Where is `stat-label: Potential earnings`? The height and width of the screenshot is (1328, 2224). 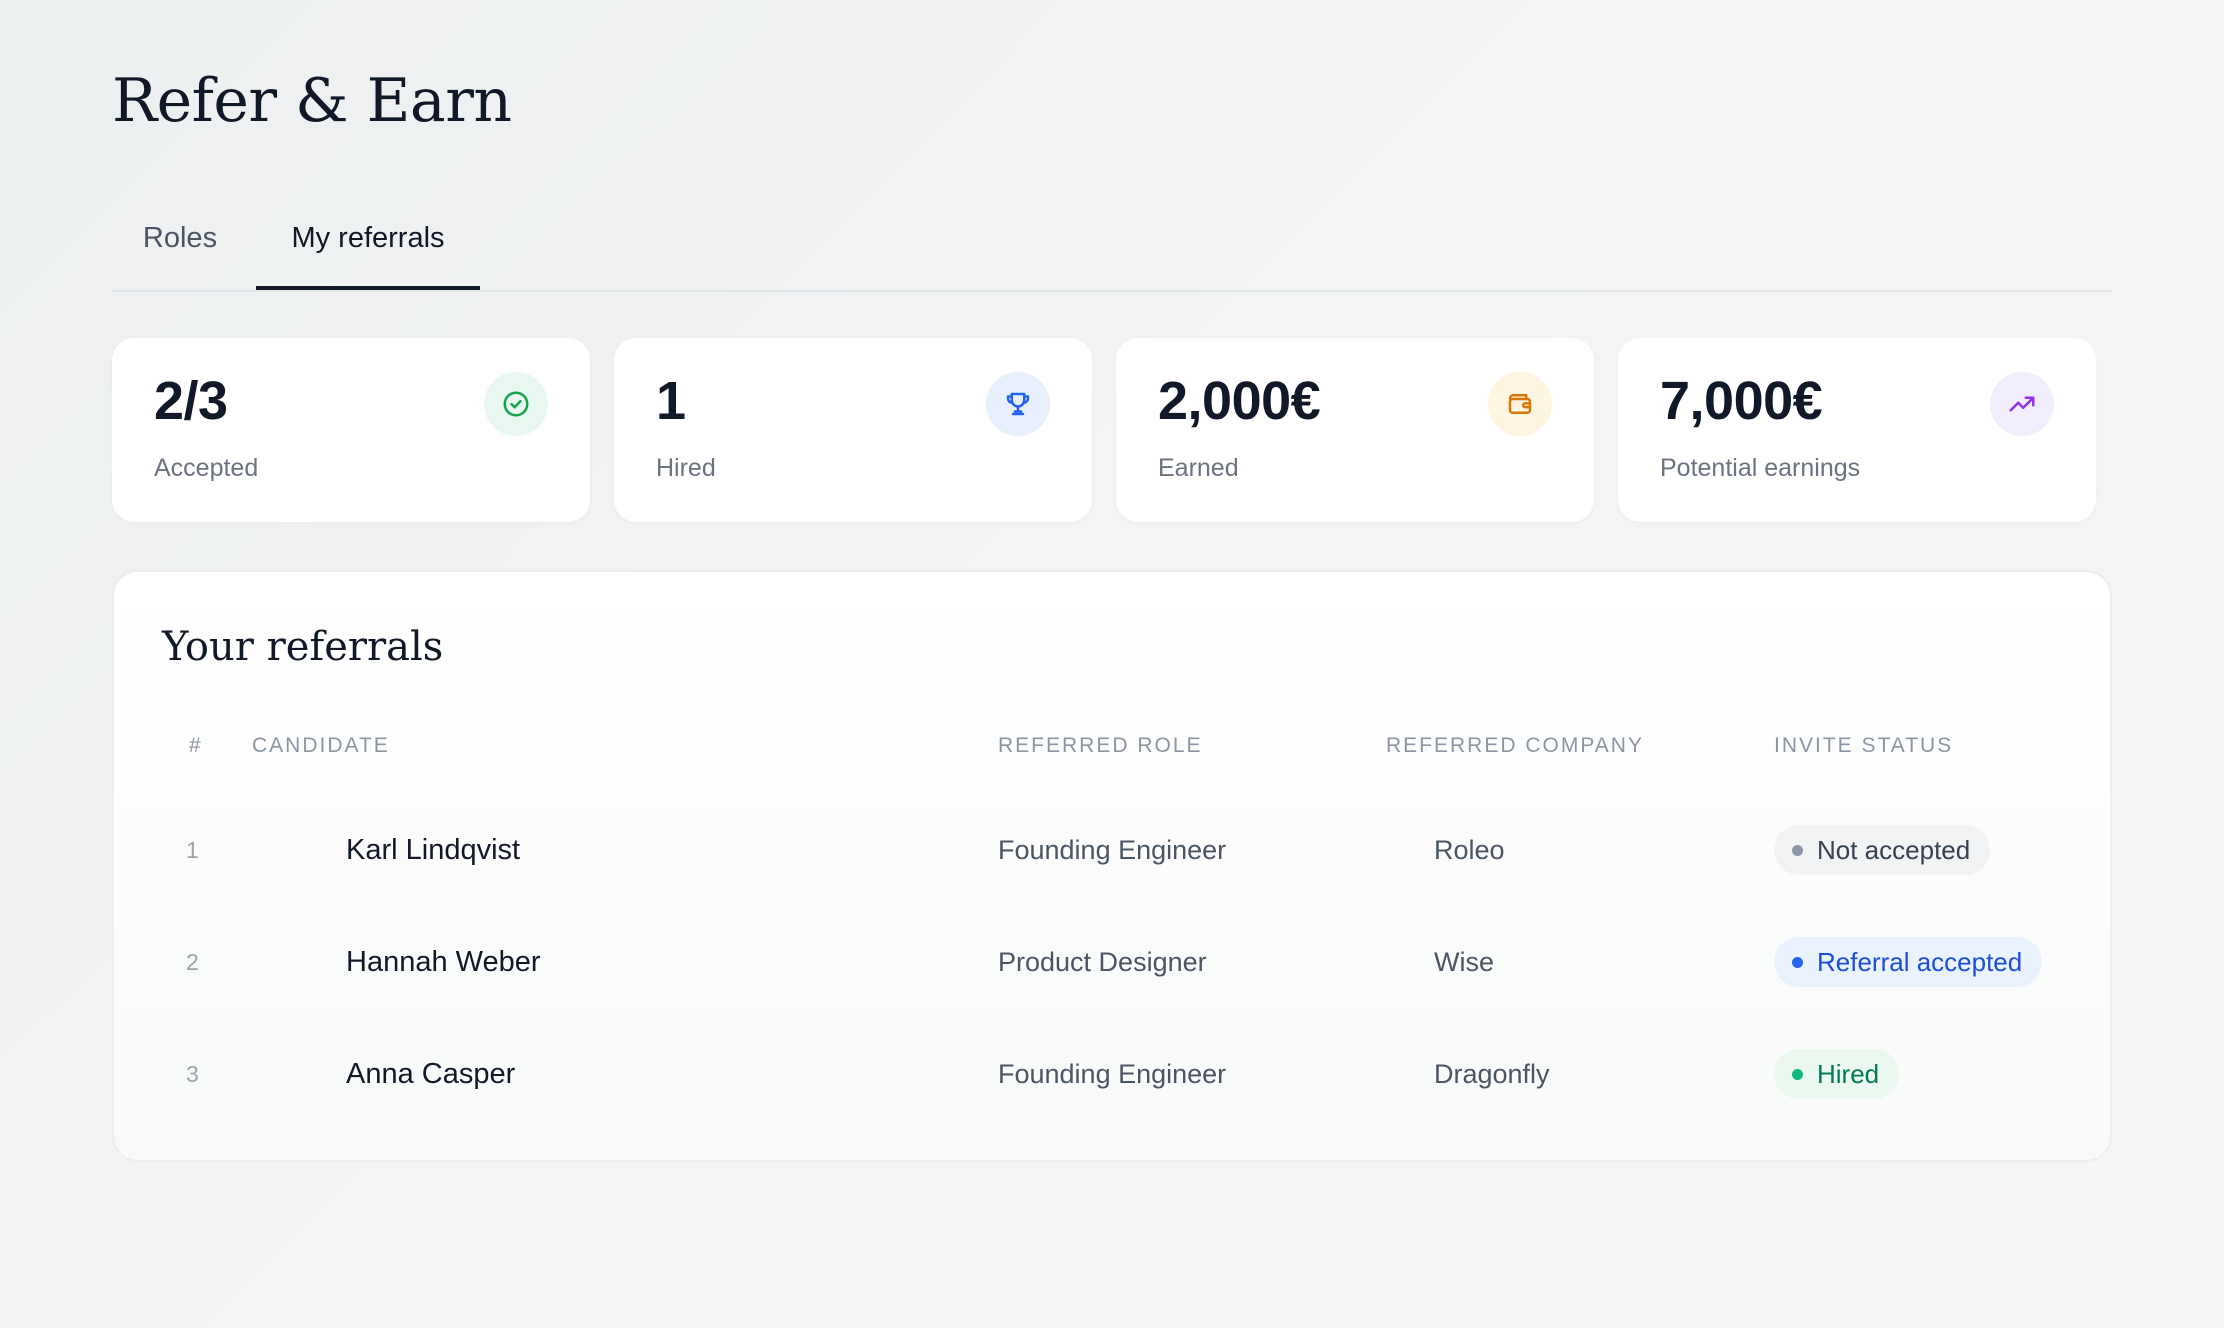 stat-label: Potential earnings is located at coordinates (1760, 468).